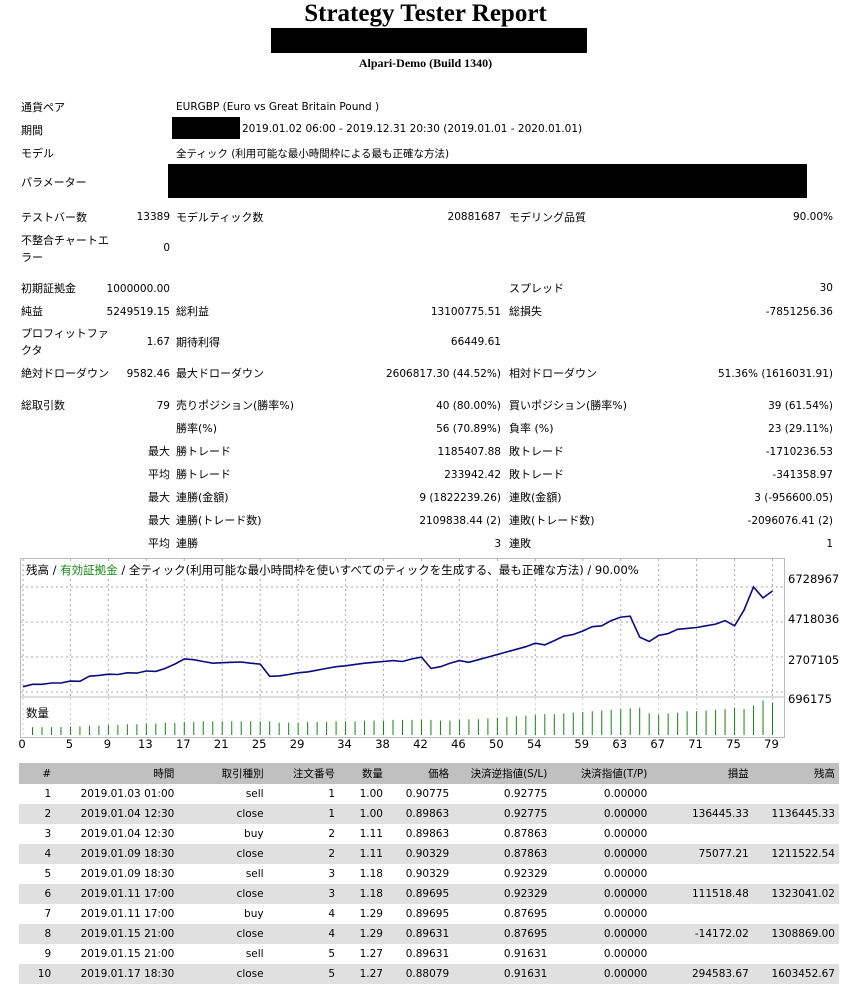 This screenshot has height=989, width=851. Describe the element at coordinates (48, 954) in the screenshot. I see `table-cell: 9` at that location.